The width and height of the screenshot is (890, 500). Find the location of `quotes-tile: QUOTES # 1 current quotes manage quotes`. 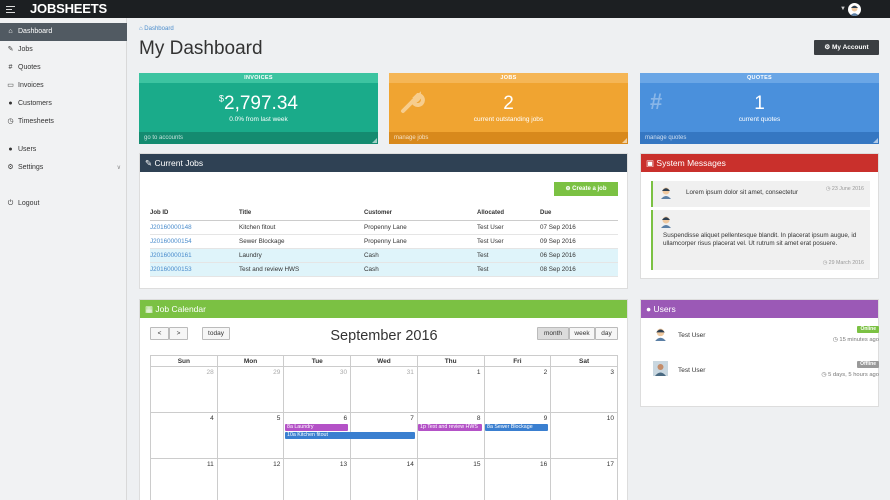

quotes-tile: QUOTES # 1 current quotes manage quotes is located at coordinates (759, 108).